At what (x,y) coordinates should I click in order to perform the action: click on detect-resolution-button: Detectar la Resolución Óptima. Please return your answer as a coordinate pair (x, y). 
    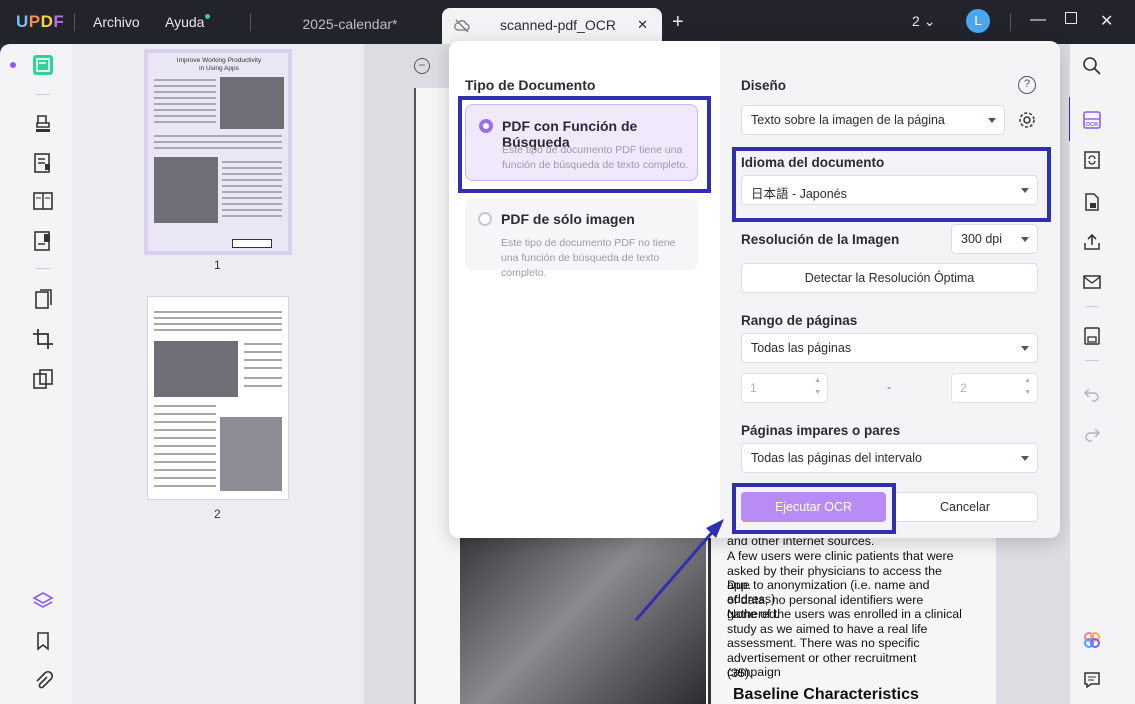
    Looking at the image, I should click on (889, 278).